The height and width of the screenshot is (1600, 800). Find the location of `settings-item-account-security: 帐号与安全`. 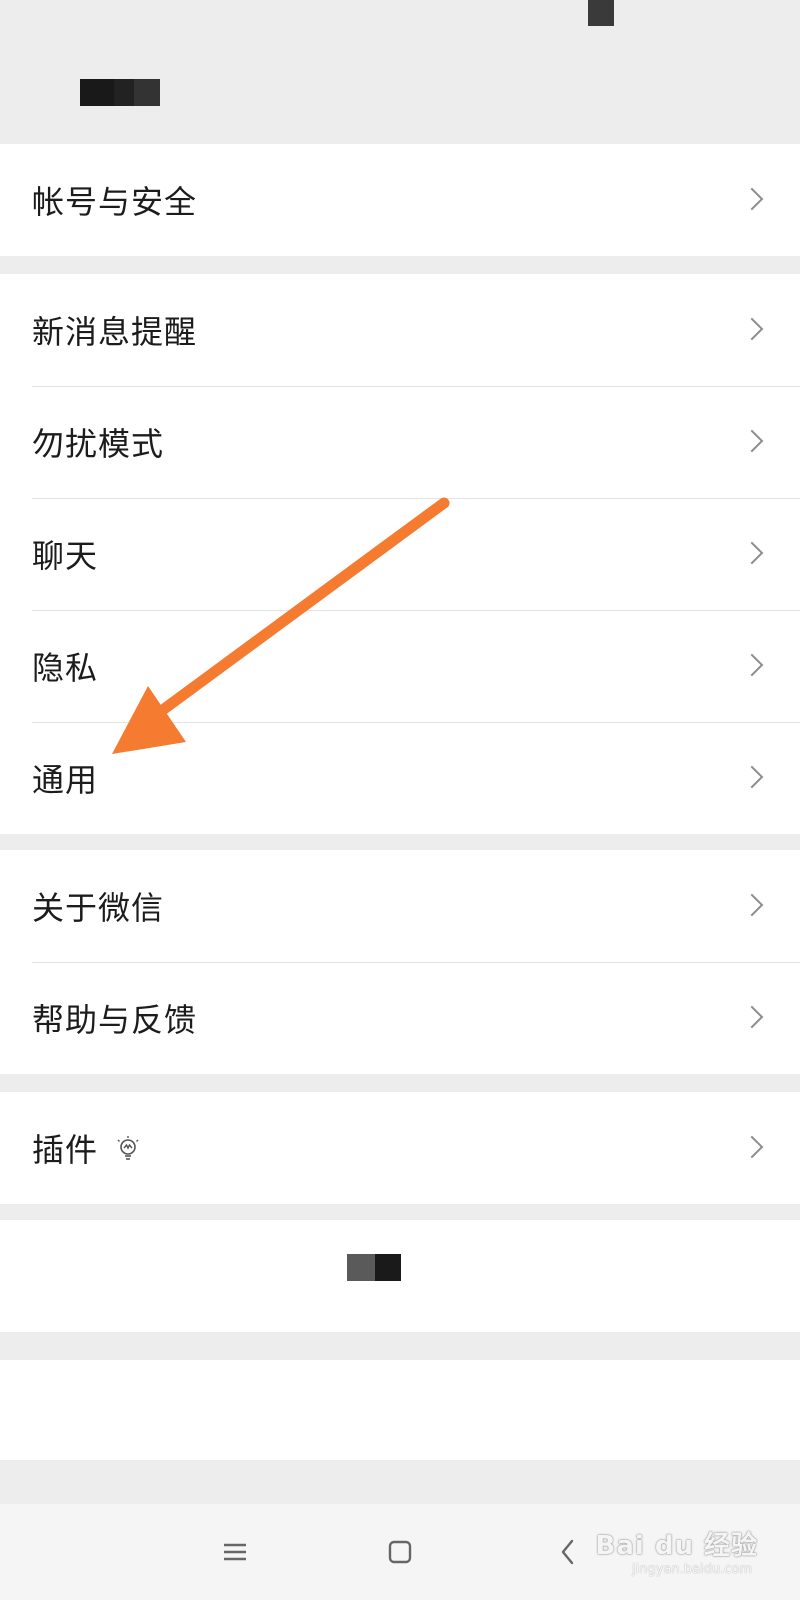

settings-item-account-security: 帐号与安全 is located at coordinates (400, 200).